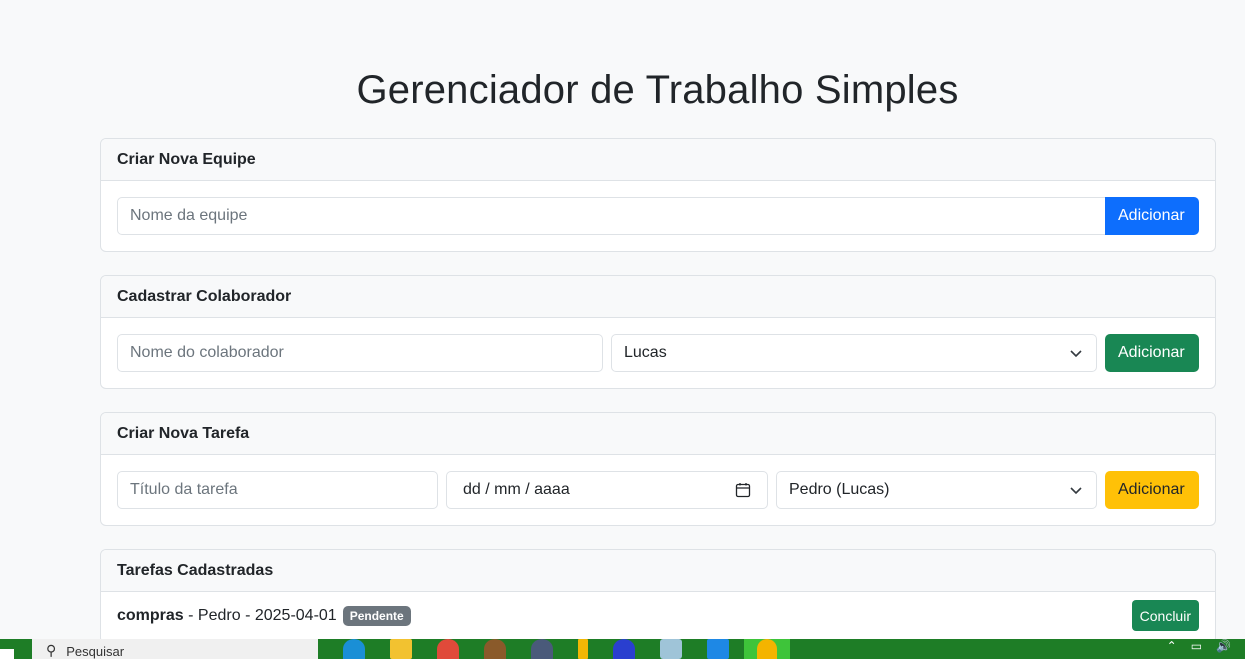 This screenshot has height=659, width=1245. What do you see at coordinates (189, 215) in the screenshot?
I see `team-name-placeholder: Nome da equipe` at bounding box center [189, 215].